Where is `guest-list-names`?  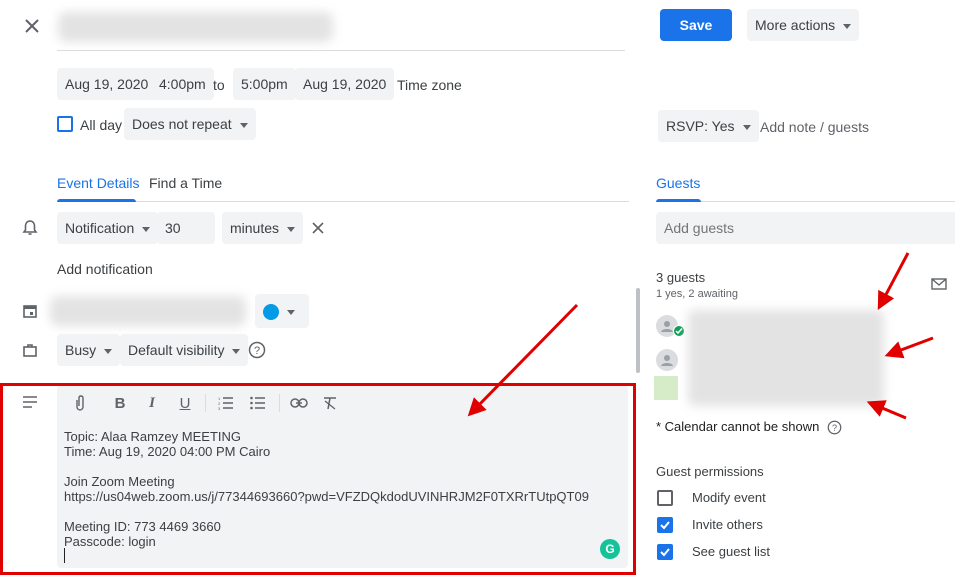
guest-list-names is located at coordinates (786, 358).